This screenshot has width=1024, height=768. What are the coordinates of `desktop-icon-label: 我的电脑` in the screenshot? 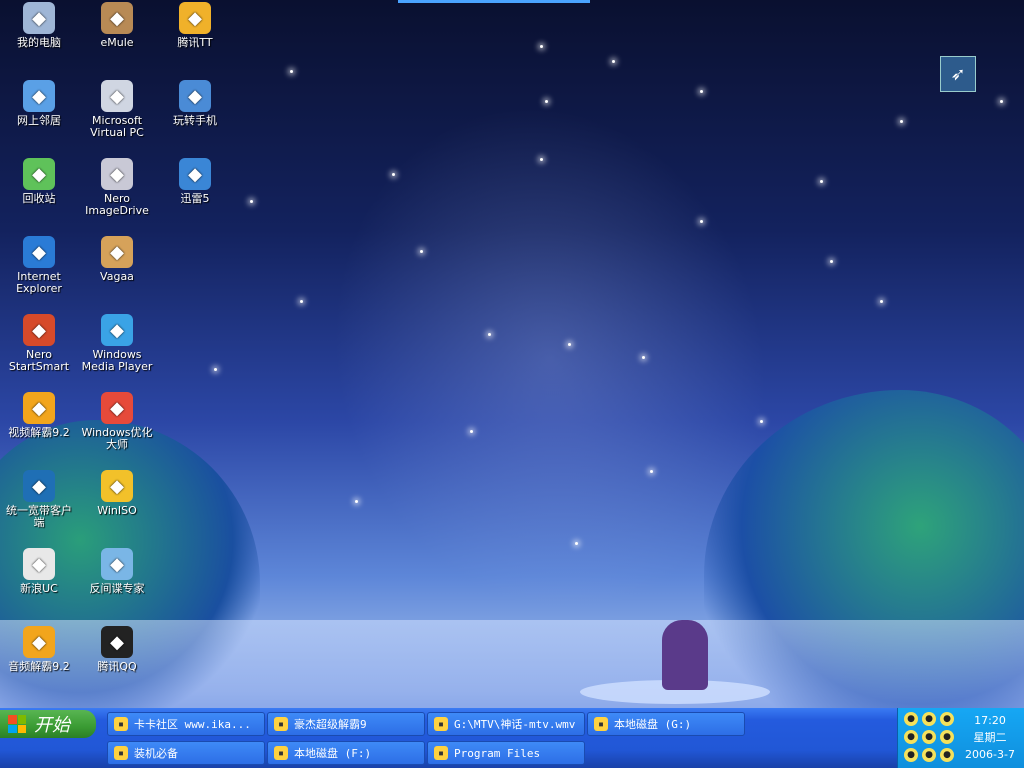 It's located at (39, 42).